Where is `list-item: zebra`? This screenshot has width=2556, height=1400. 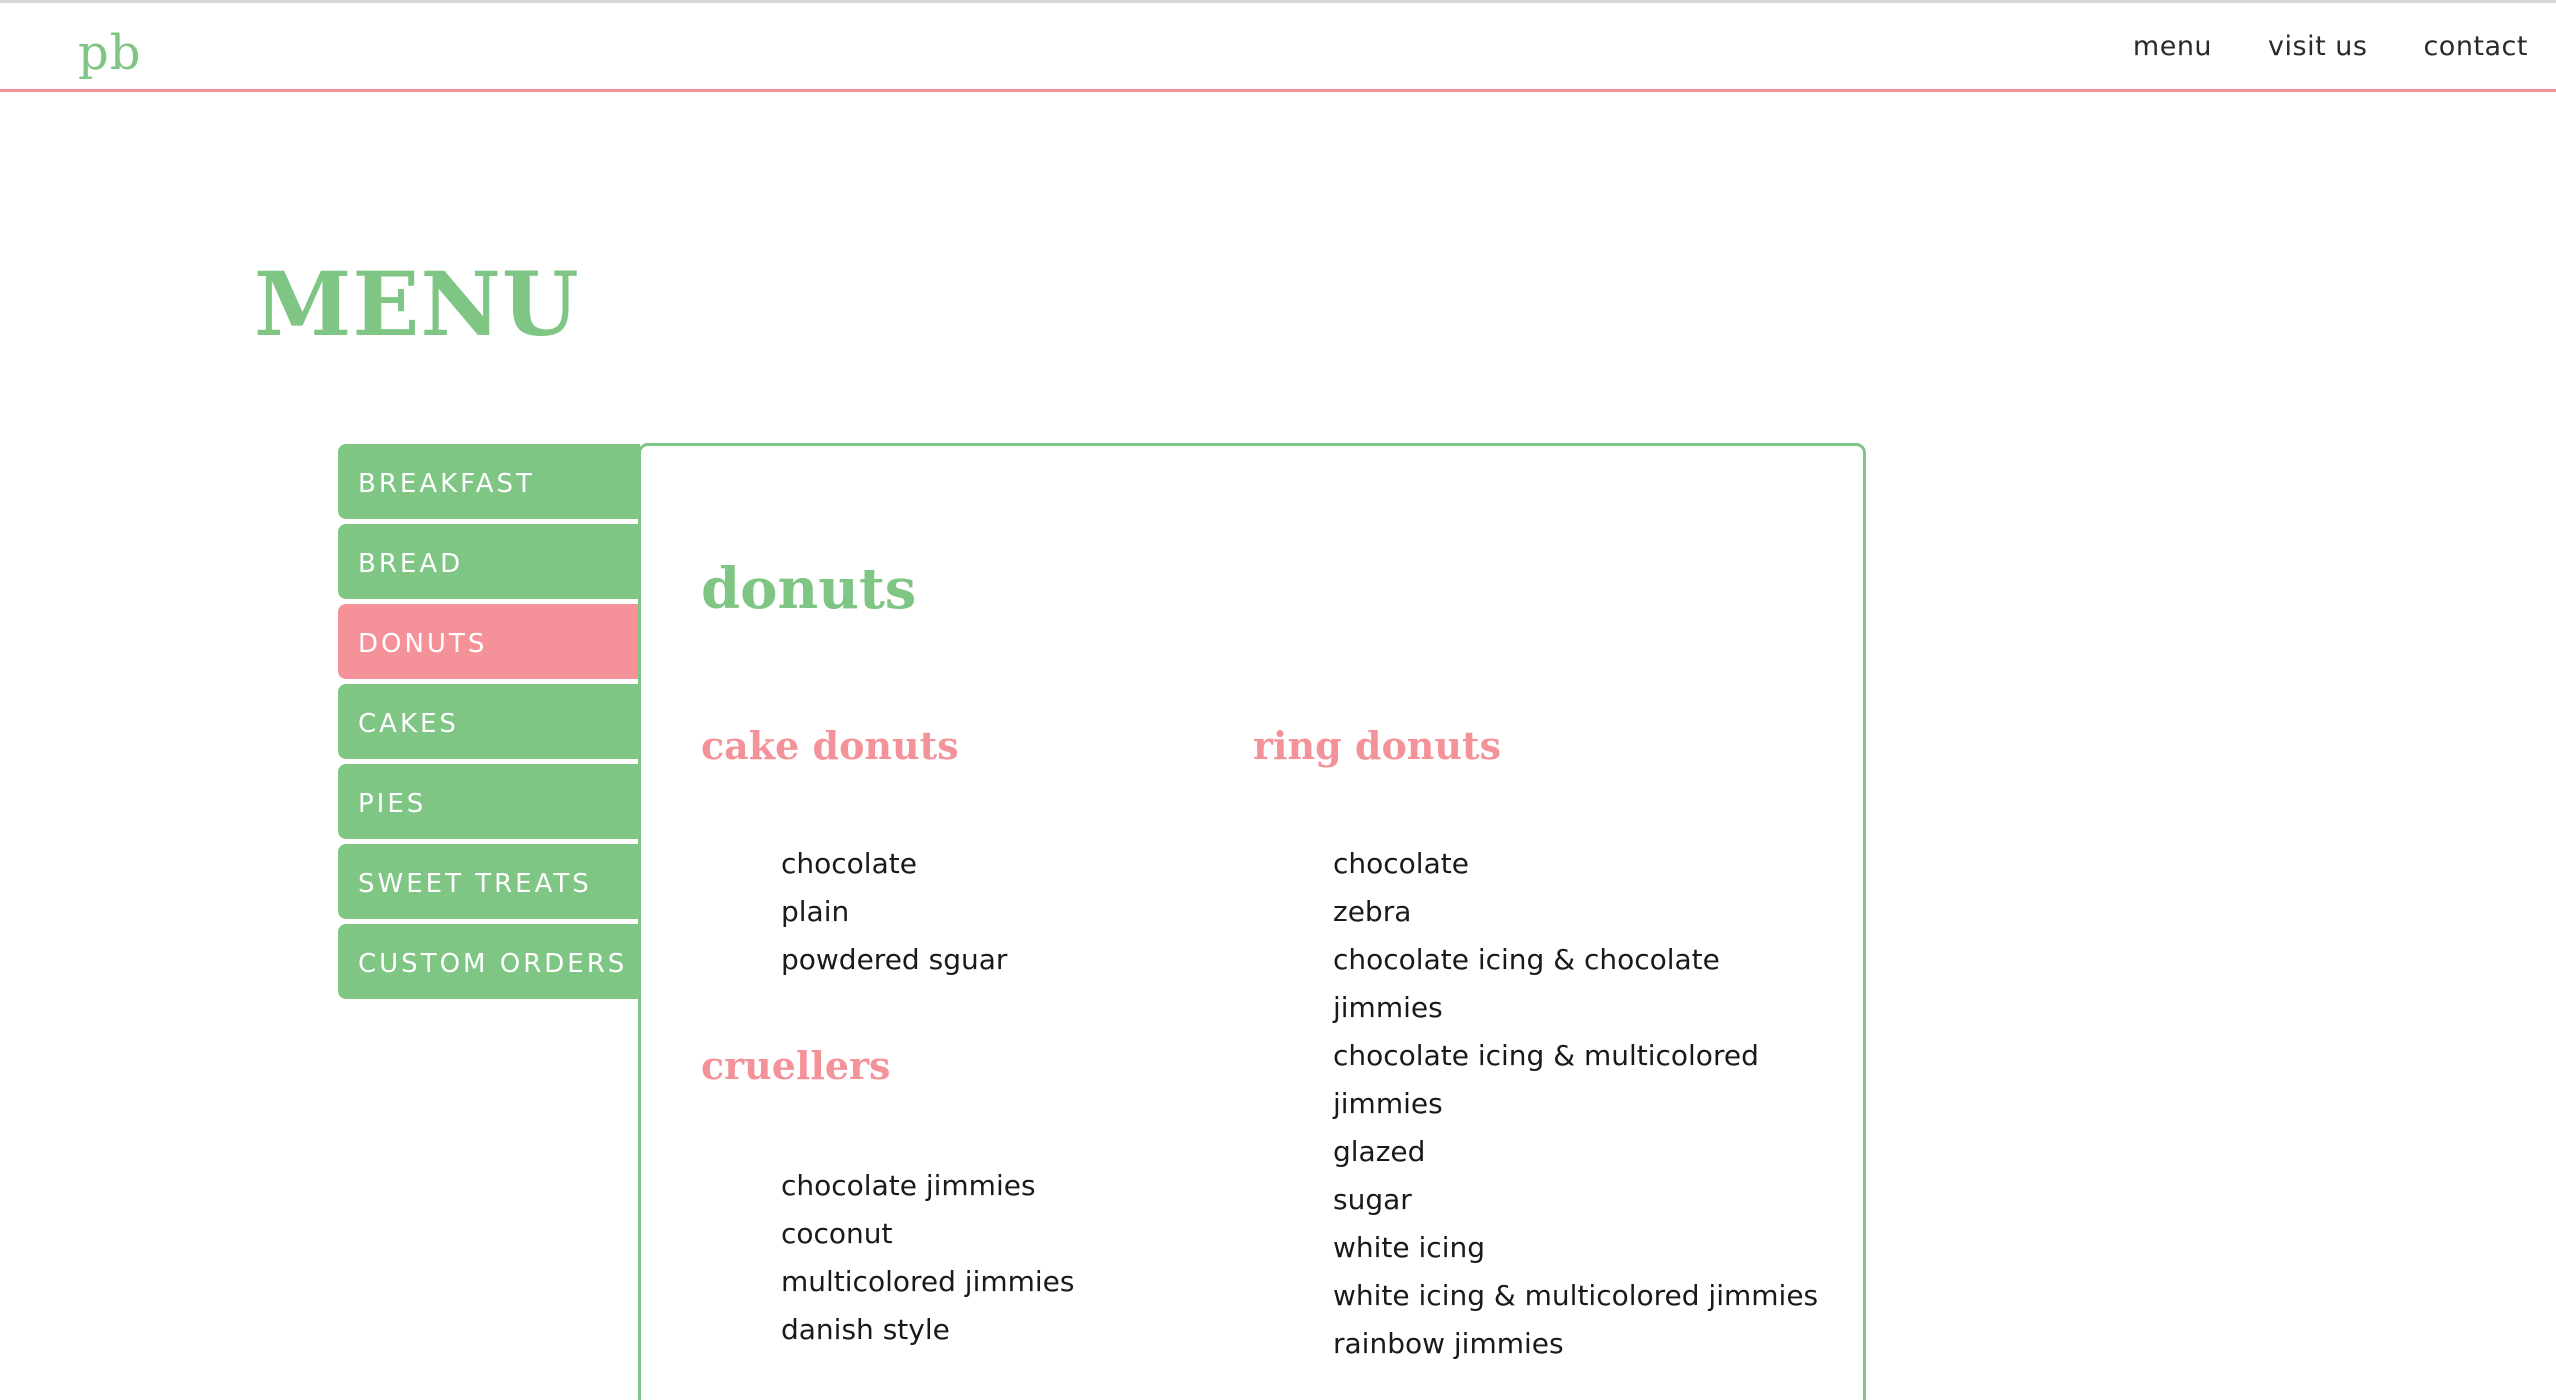 list-item: zebra is located at coordinates (1372, 911).